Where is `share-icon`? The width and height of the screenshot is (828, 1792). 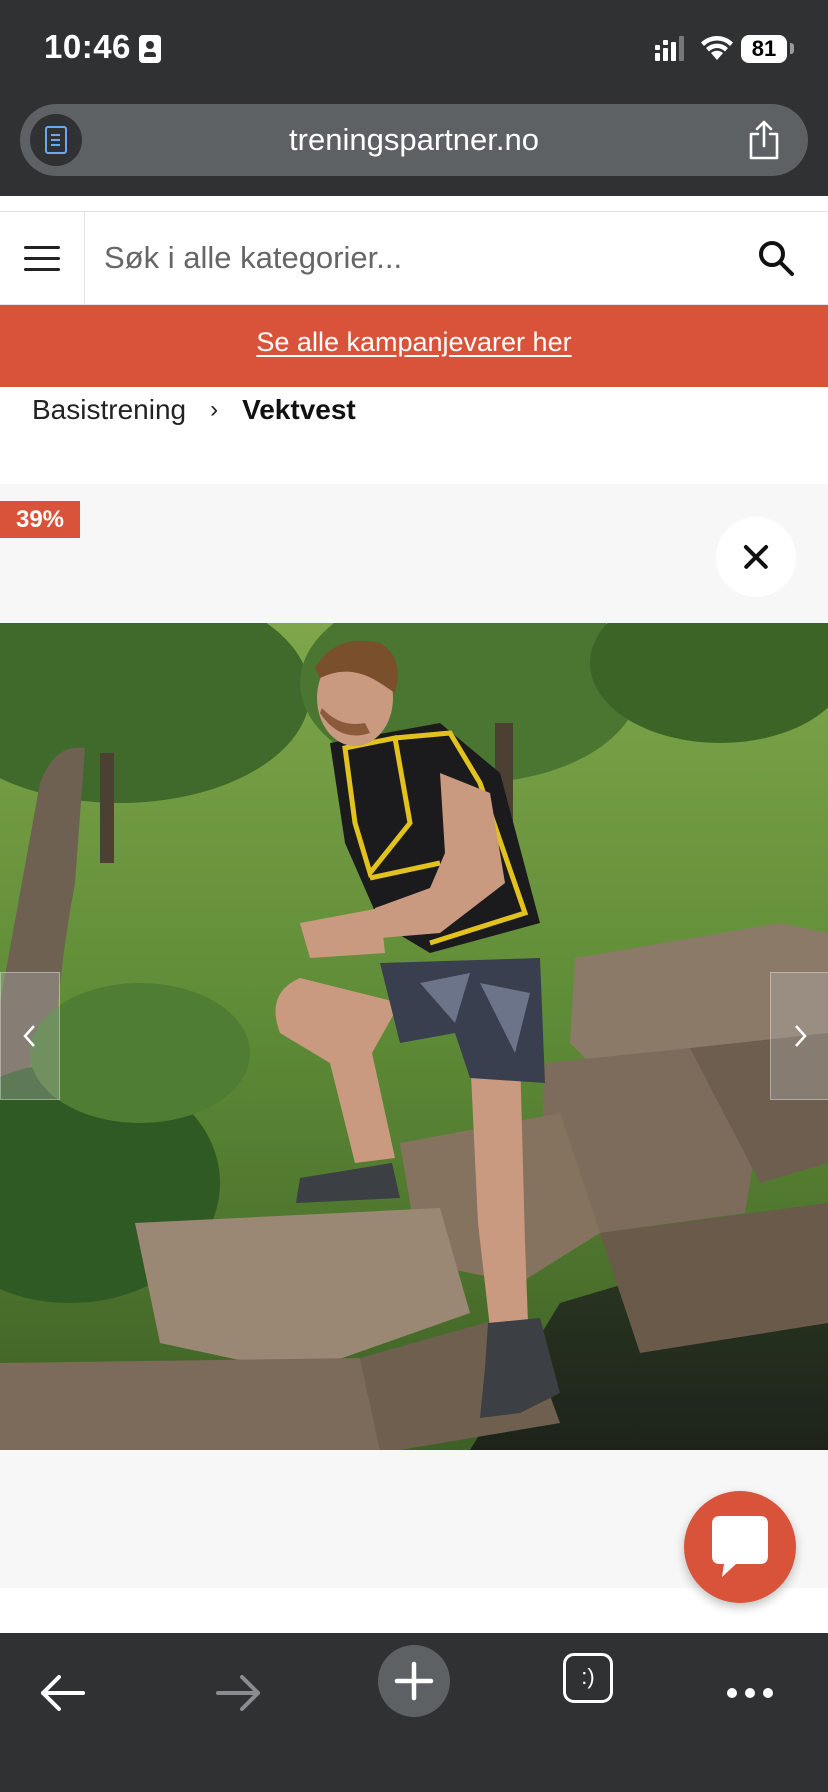
share-icon is located at coordinates (764, 140).